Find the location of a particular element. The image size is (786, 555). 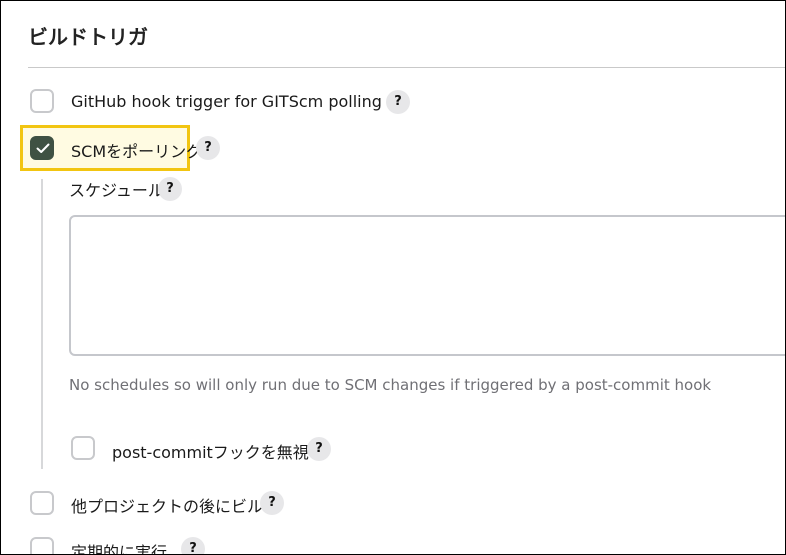

periodic-checkbox is located at coordinates (42, 545).